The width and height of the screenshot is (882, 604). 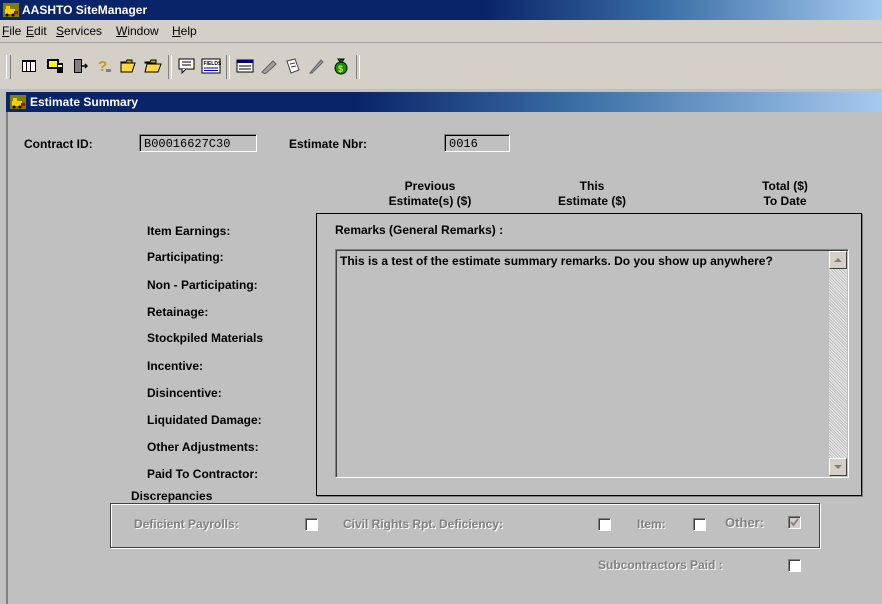 What do you see at coordinates (430, 186) in the screenshot?
I see `column-header-previous: Previous` at bounding box center [430, 186].